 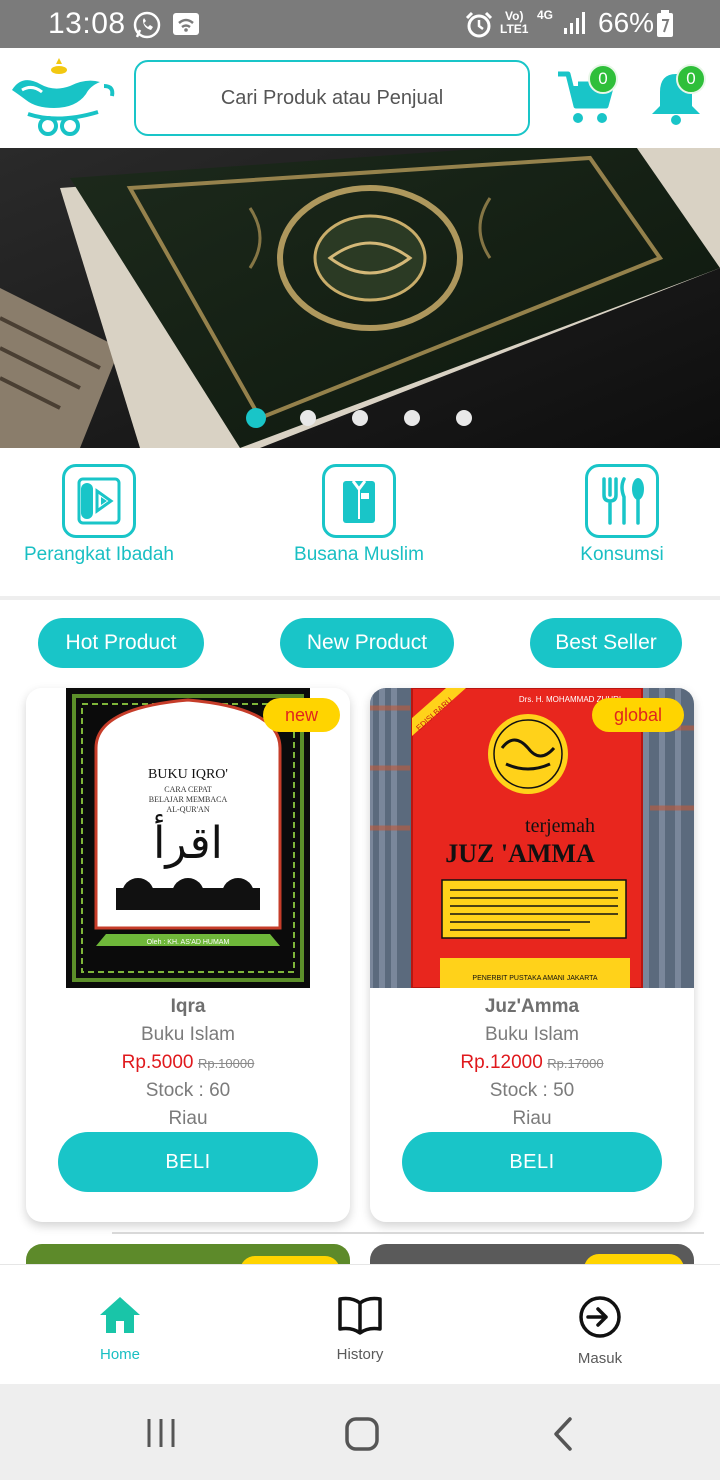 What do you see at coordinates (186, 24) in the screenshot?
I see `wifi-hotspot-icon` at bounding box center [186, 24].